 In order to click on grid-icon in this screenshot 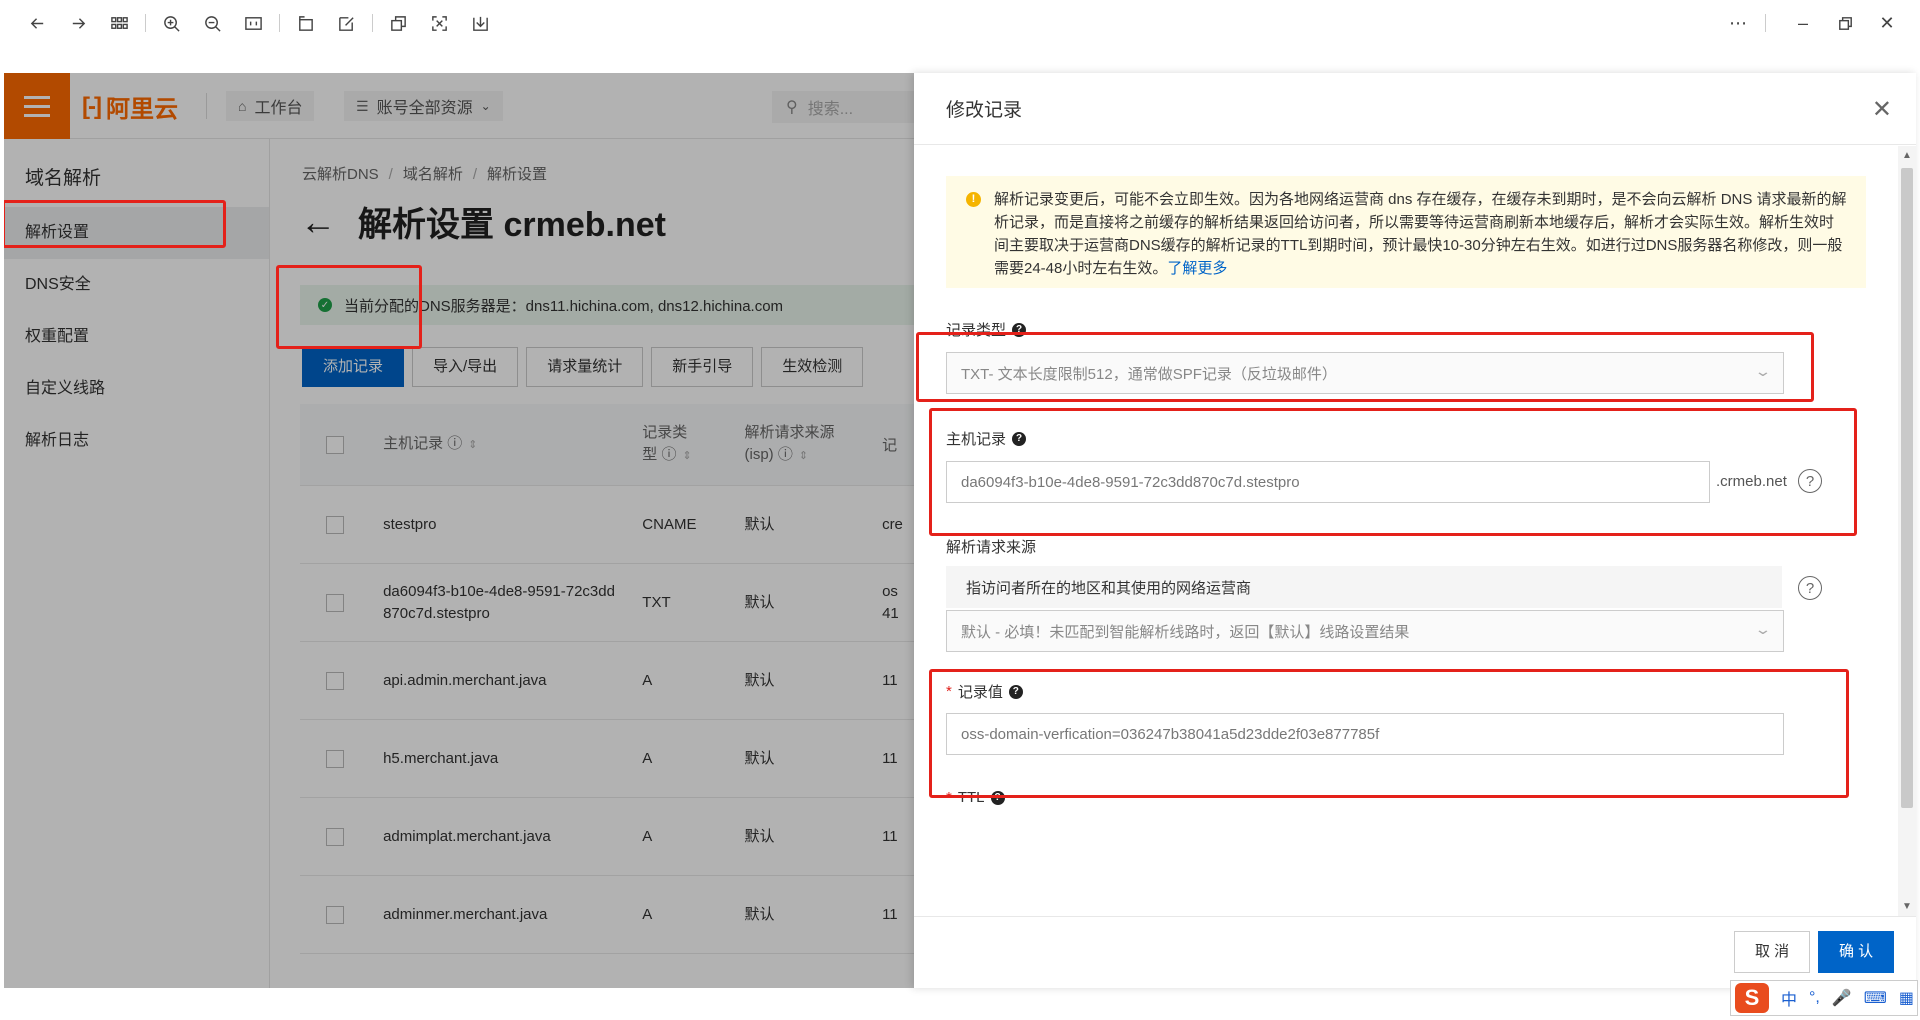, I will do `click(119, 23)`.